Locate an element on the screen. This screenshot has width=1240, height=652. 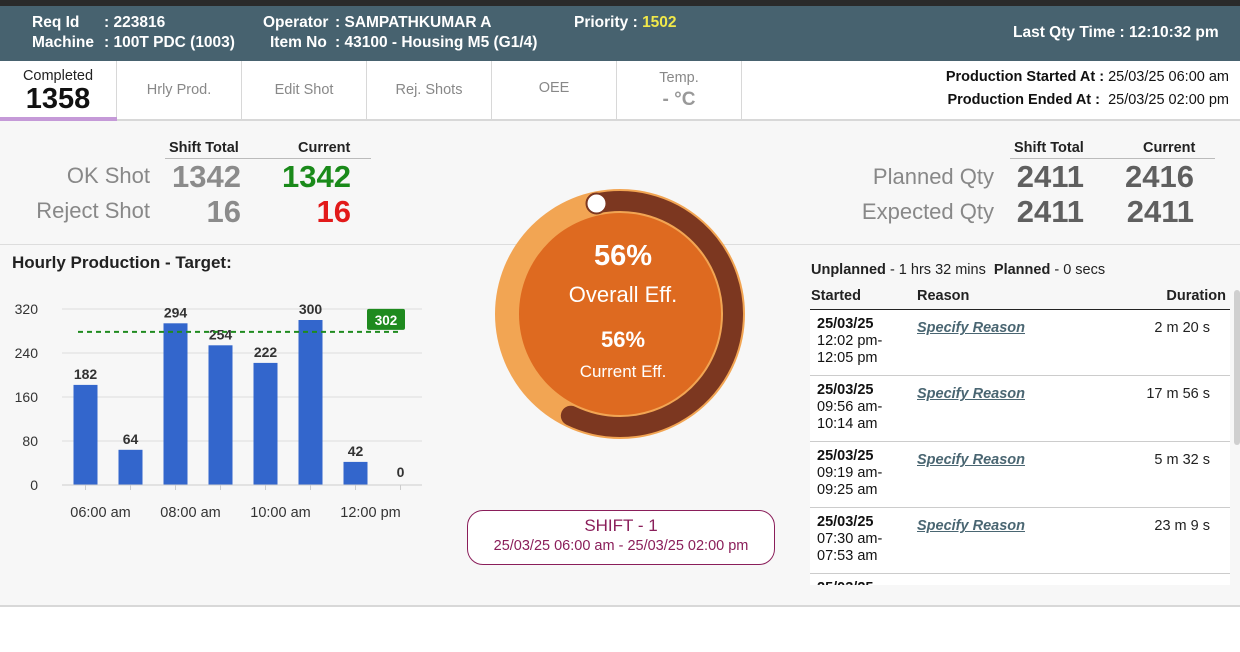
machine-label: Machine is located at coordinates (63, 42).